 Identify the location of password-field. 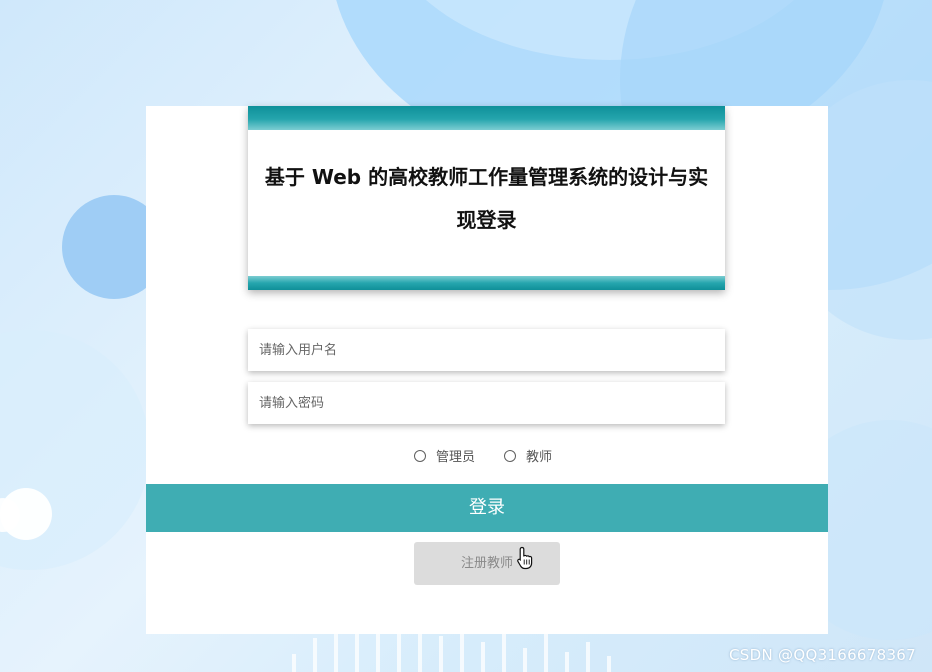
(486, 403).